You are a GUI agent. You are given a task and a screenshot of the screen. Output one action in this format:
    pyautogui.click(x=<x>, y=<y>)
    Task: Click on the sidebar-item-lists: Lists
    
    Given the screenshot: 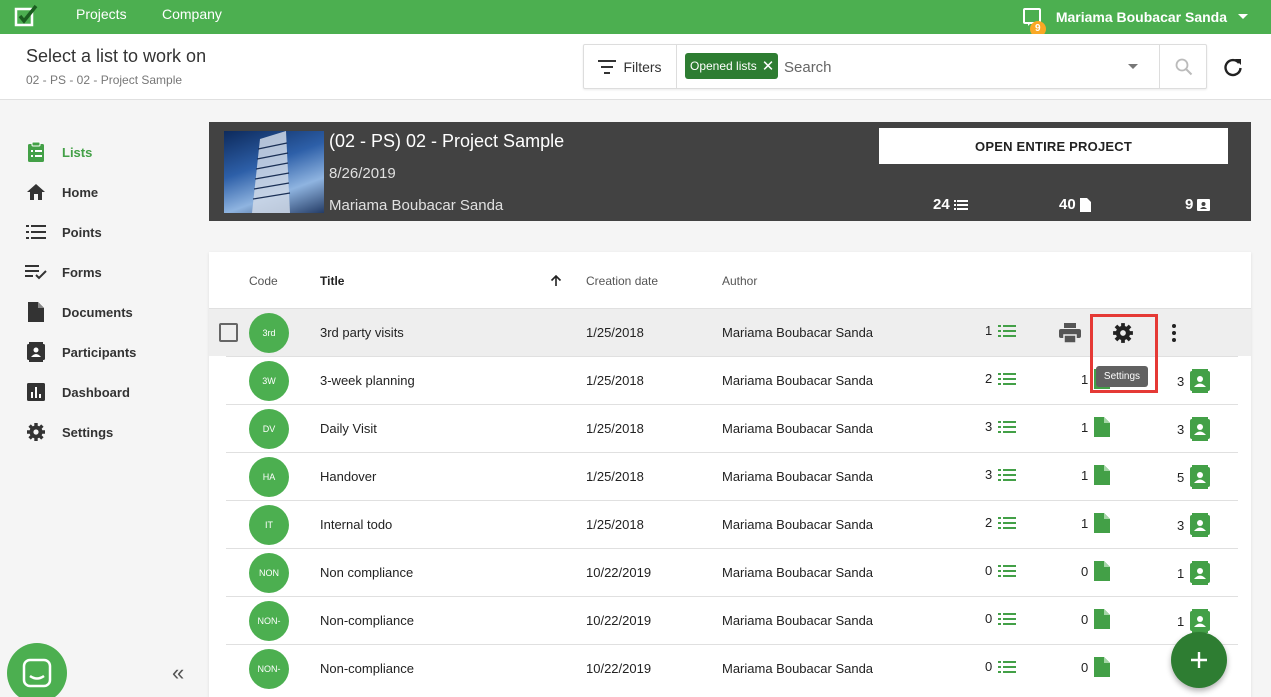 What is the action you would take?
    pyautogui.click(x=58, y=152)
    